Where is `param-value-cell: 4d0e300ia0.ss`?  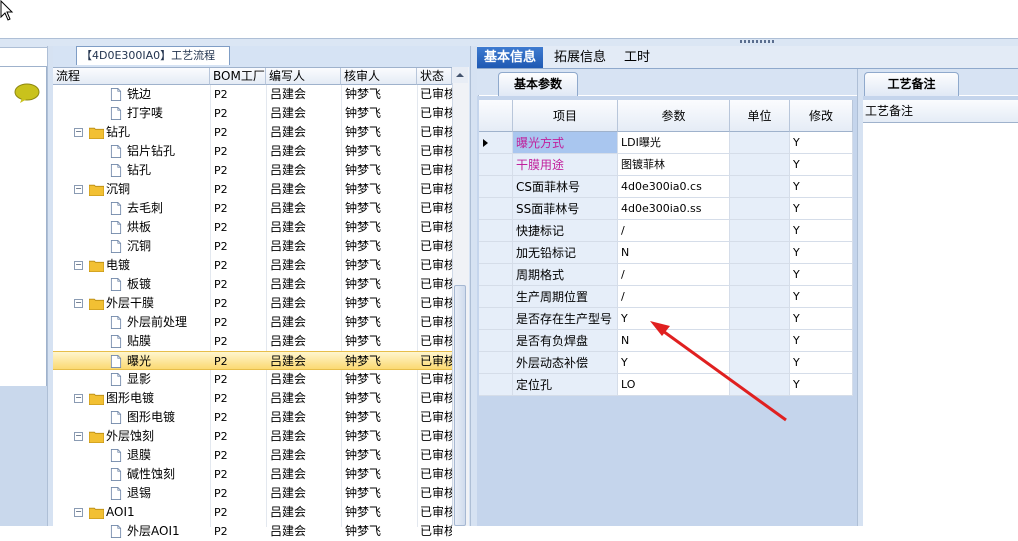
param-value-cell: 4d0e300ia0.ss is located at coordinates (674, 209).